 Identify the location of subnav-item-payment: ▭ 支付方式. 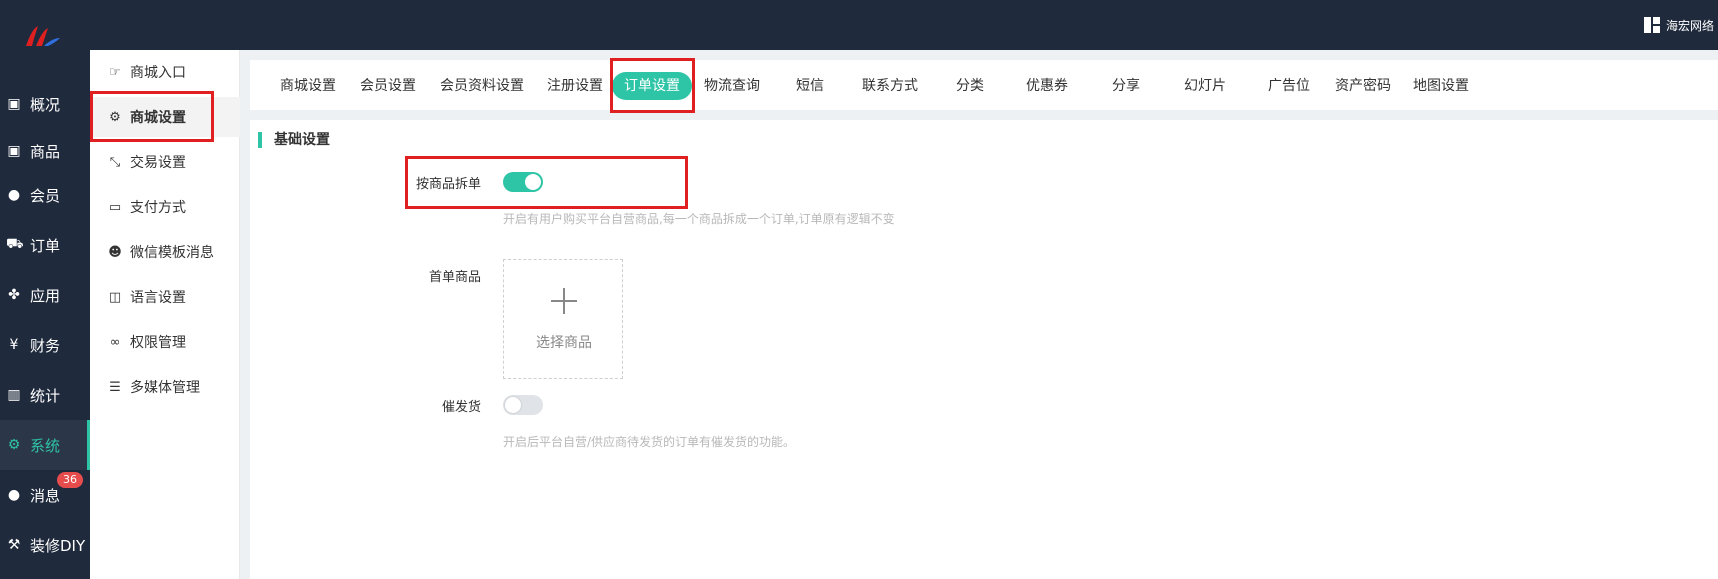
(165, 207).